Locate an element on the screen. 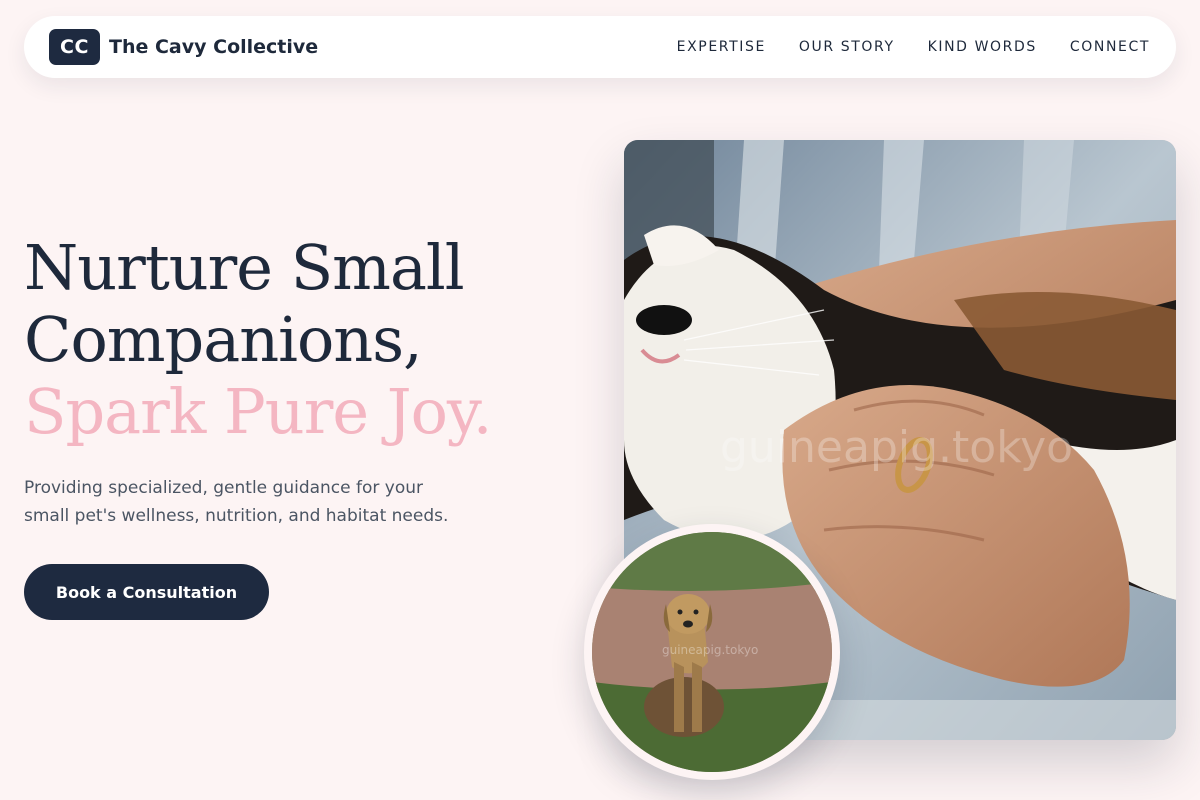 This screenshot has height=800, width=1200. brand-name: The Cavy Collective is located at coordinates (213, 47).